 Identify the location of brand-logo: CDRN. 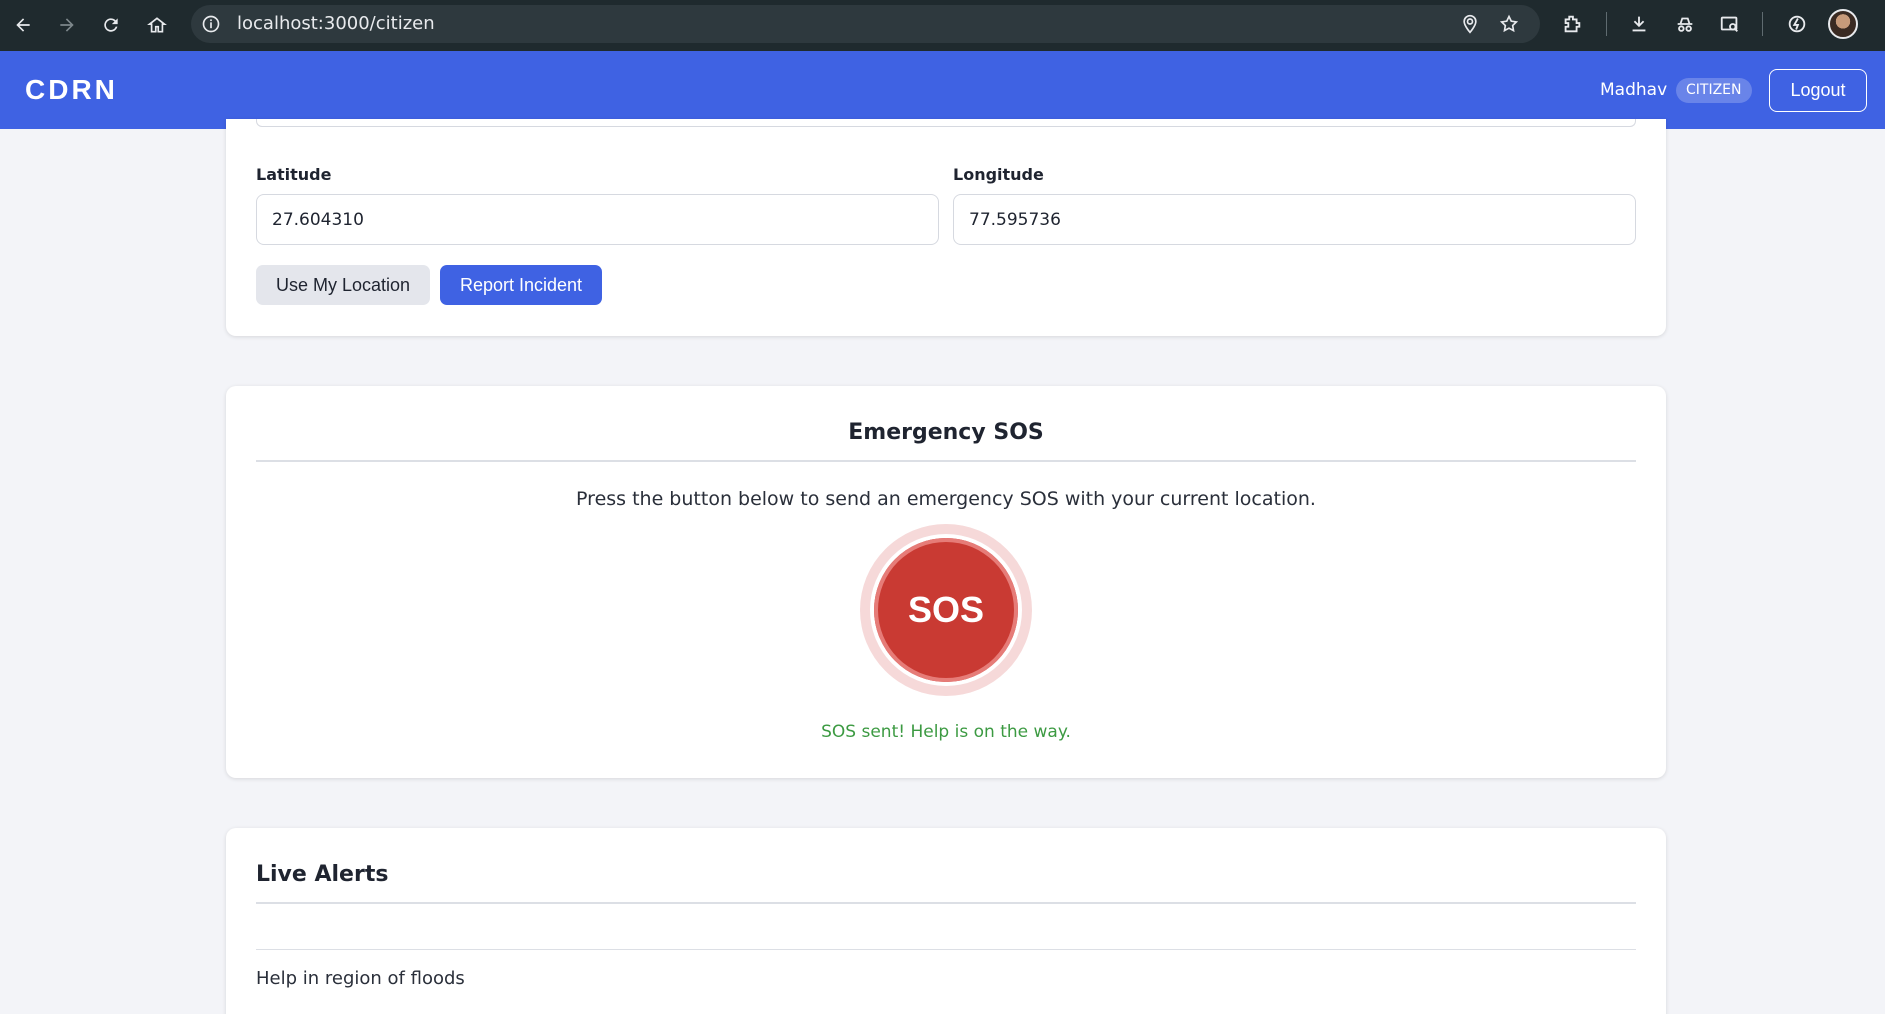
(71, 90).